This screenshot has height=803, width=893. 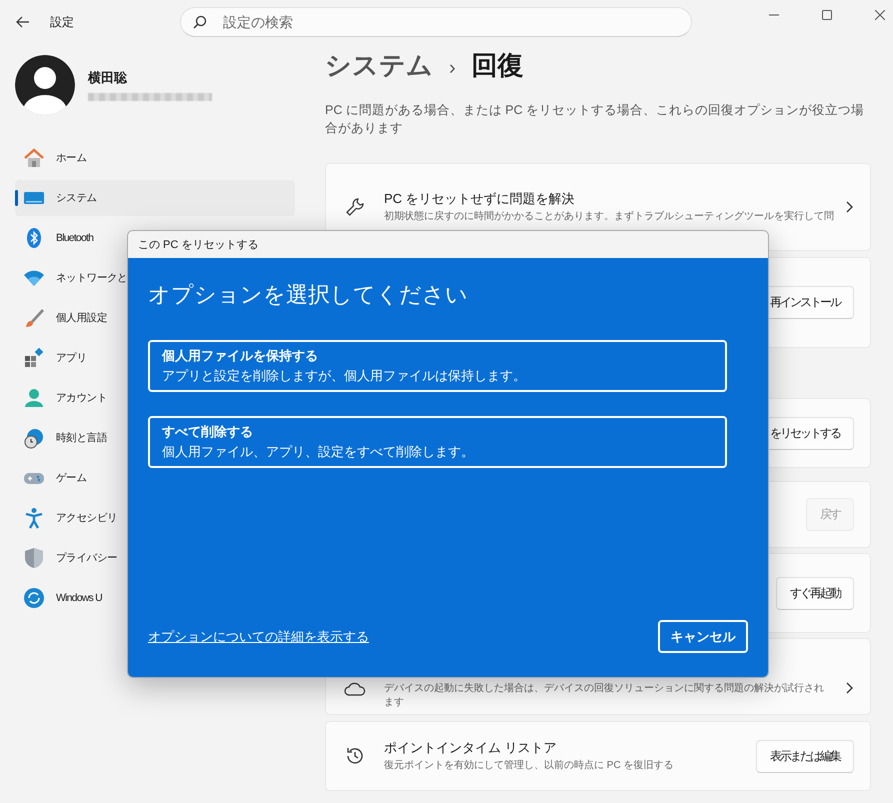 I want to click on card-title: ポイントインタイム リストア, so click(x=471, y=748).